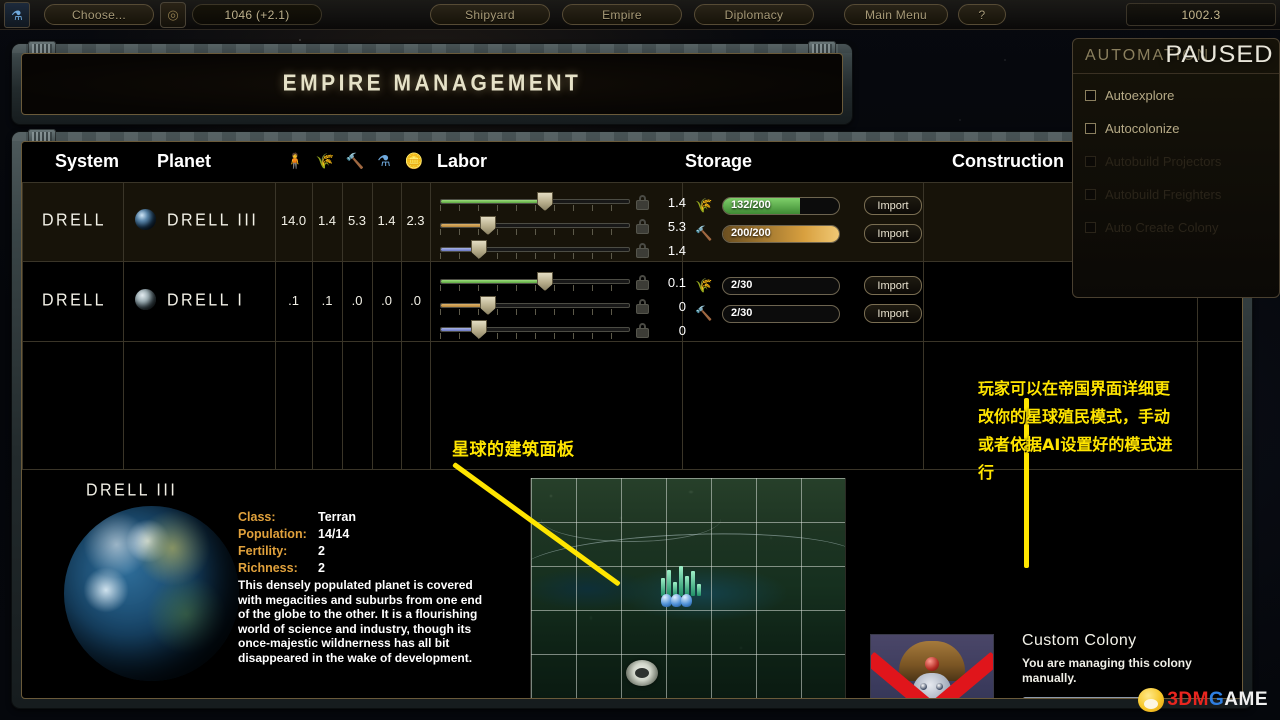  Describe the element at coordinates (17, 15) in the screenshot. I see `flasks-icon: ⚗` at that location.